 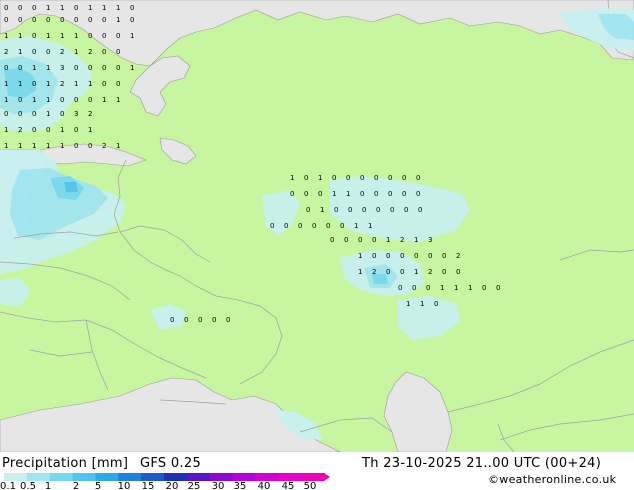 What do you see at coordinates (264, 485) in the screenshot?
I see `legend-tick-label: 40` at bounding box center [264, 485].